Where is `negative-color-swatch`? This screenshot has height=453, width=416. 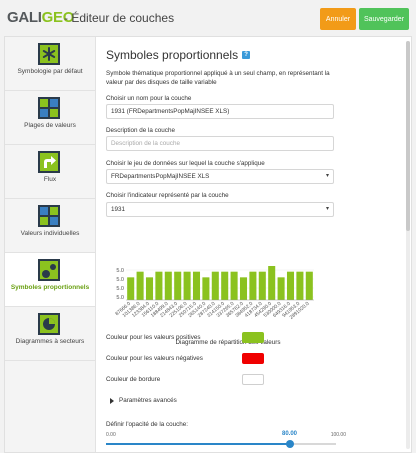
negative-color-swatch is located at coordinates (253, 358).